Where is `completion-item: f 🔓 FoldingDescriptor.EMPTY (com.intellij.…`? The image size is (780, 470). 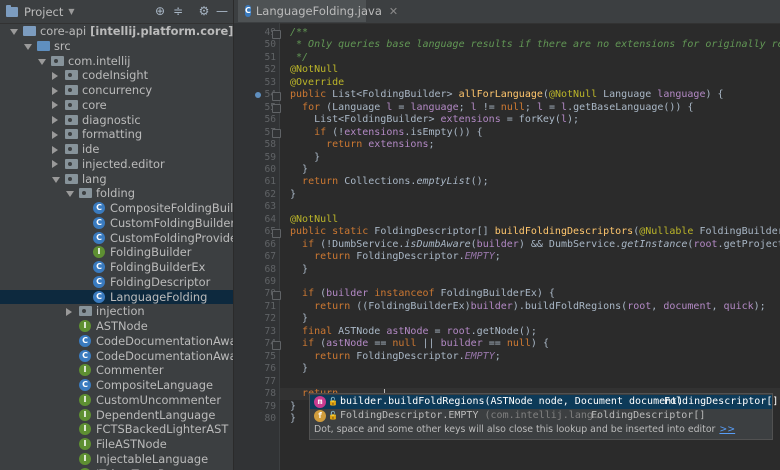
completion-item: f 🔓 FoldingDescriptor.EMPTY (com.intellij.… is located at coordinates (541, 416).